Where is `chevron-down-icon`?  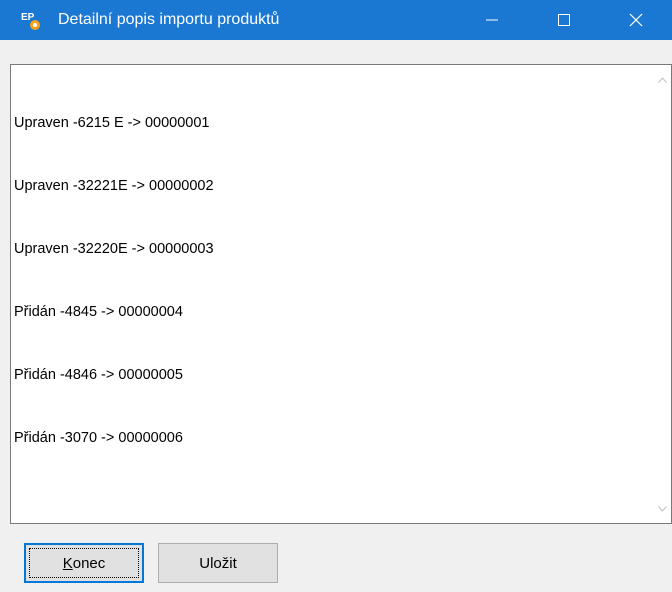
chevron-down-icon is located at coordinates (662, 508).